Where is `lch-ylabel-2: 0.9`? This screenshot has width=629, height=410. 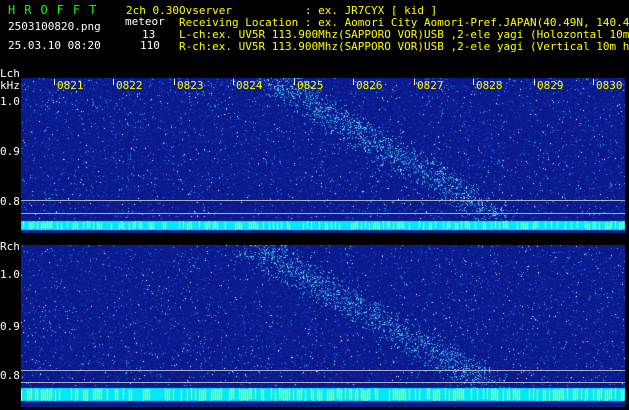
lch-ylabel-2: 0.9 is located at coordinates (10, 151).